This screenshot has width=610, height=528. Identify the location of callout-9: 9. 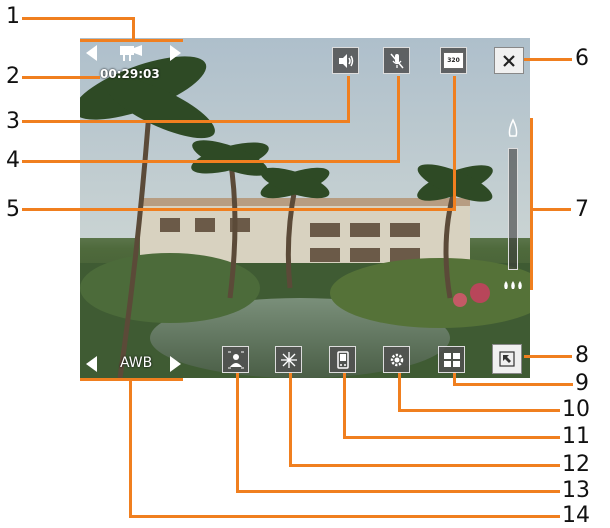
(582, 383).